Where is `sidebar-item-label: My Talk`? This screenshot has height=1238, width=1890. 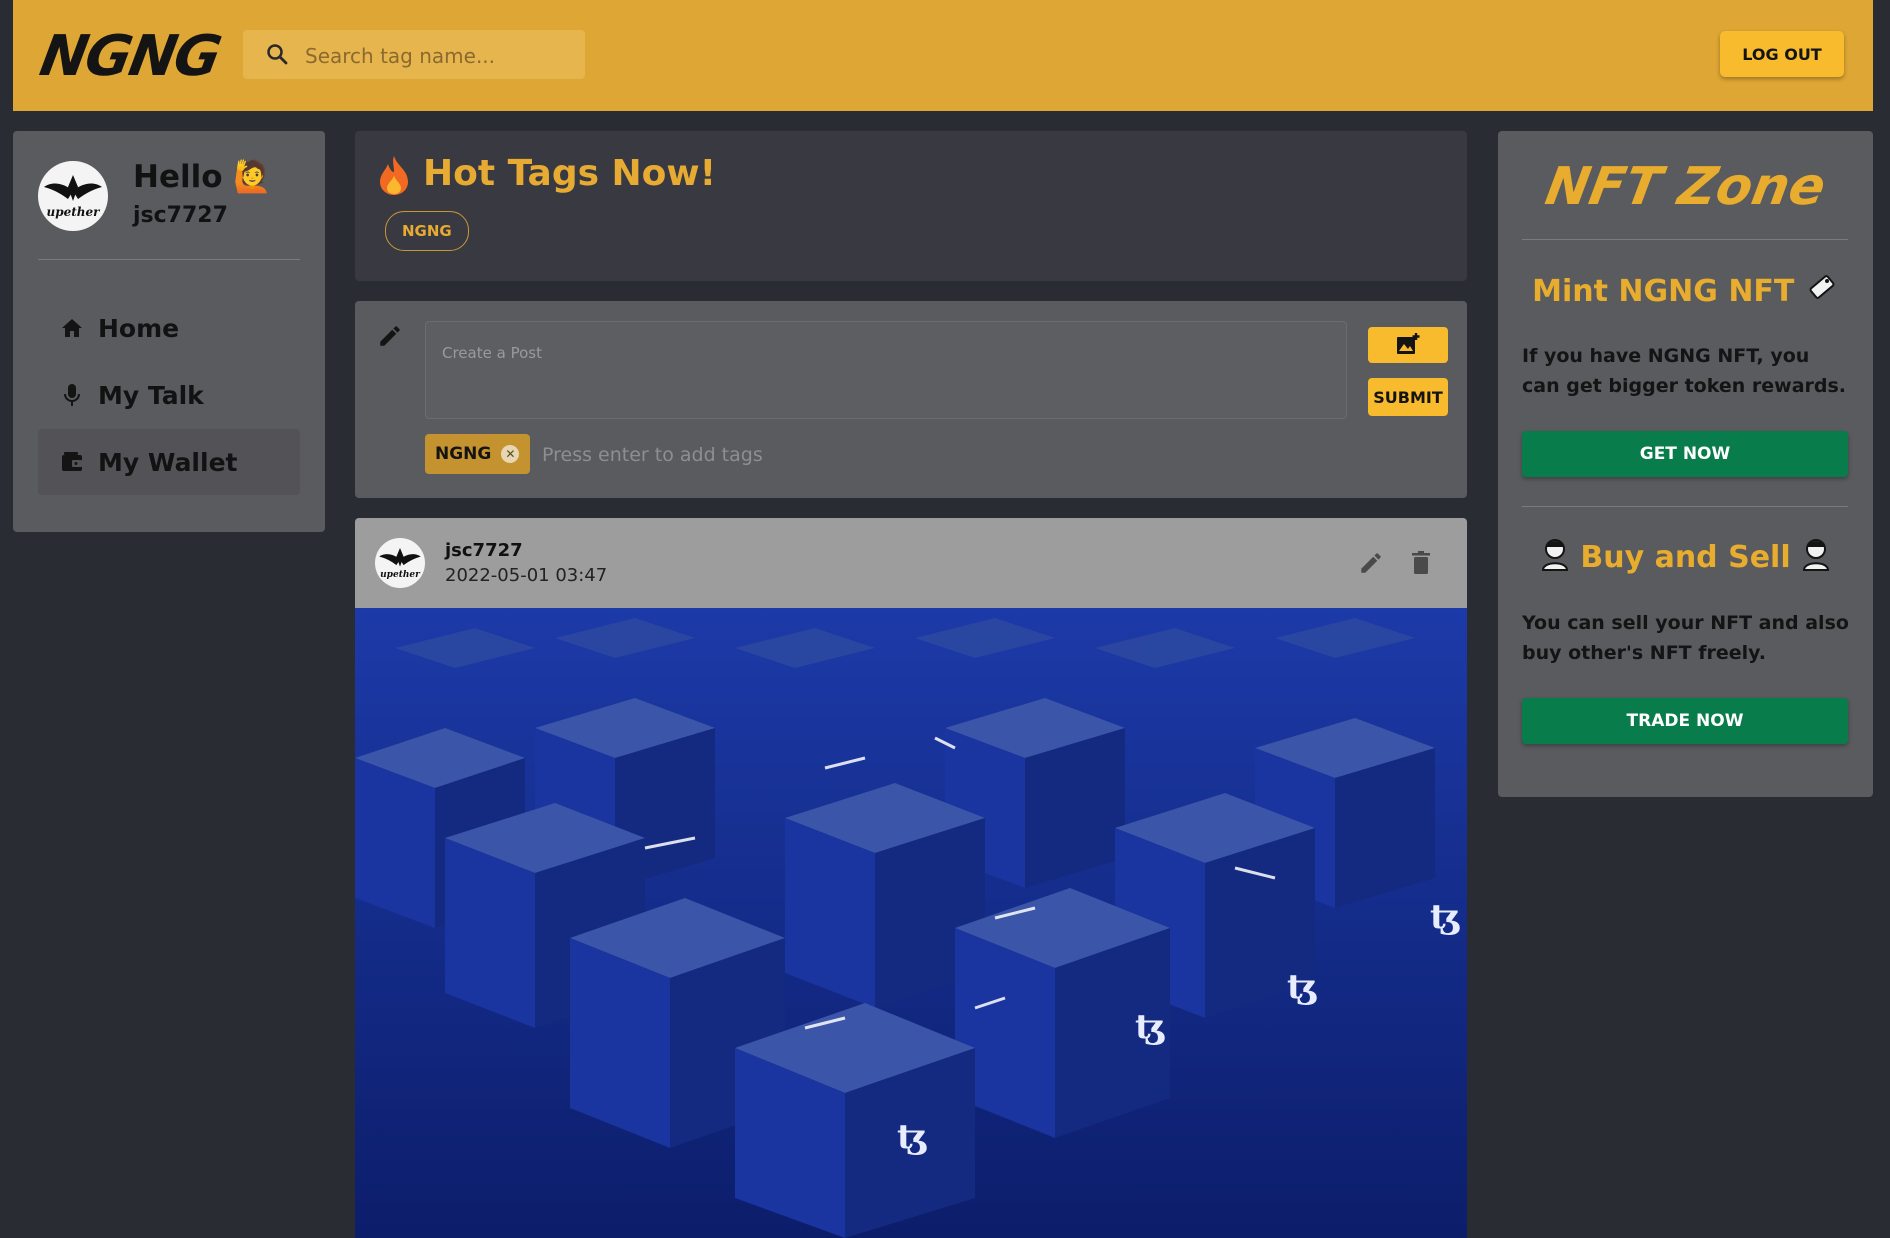 sidebar-item-label: My Talk is located at coordinates (151, 395).